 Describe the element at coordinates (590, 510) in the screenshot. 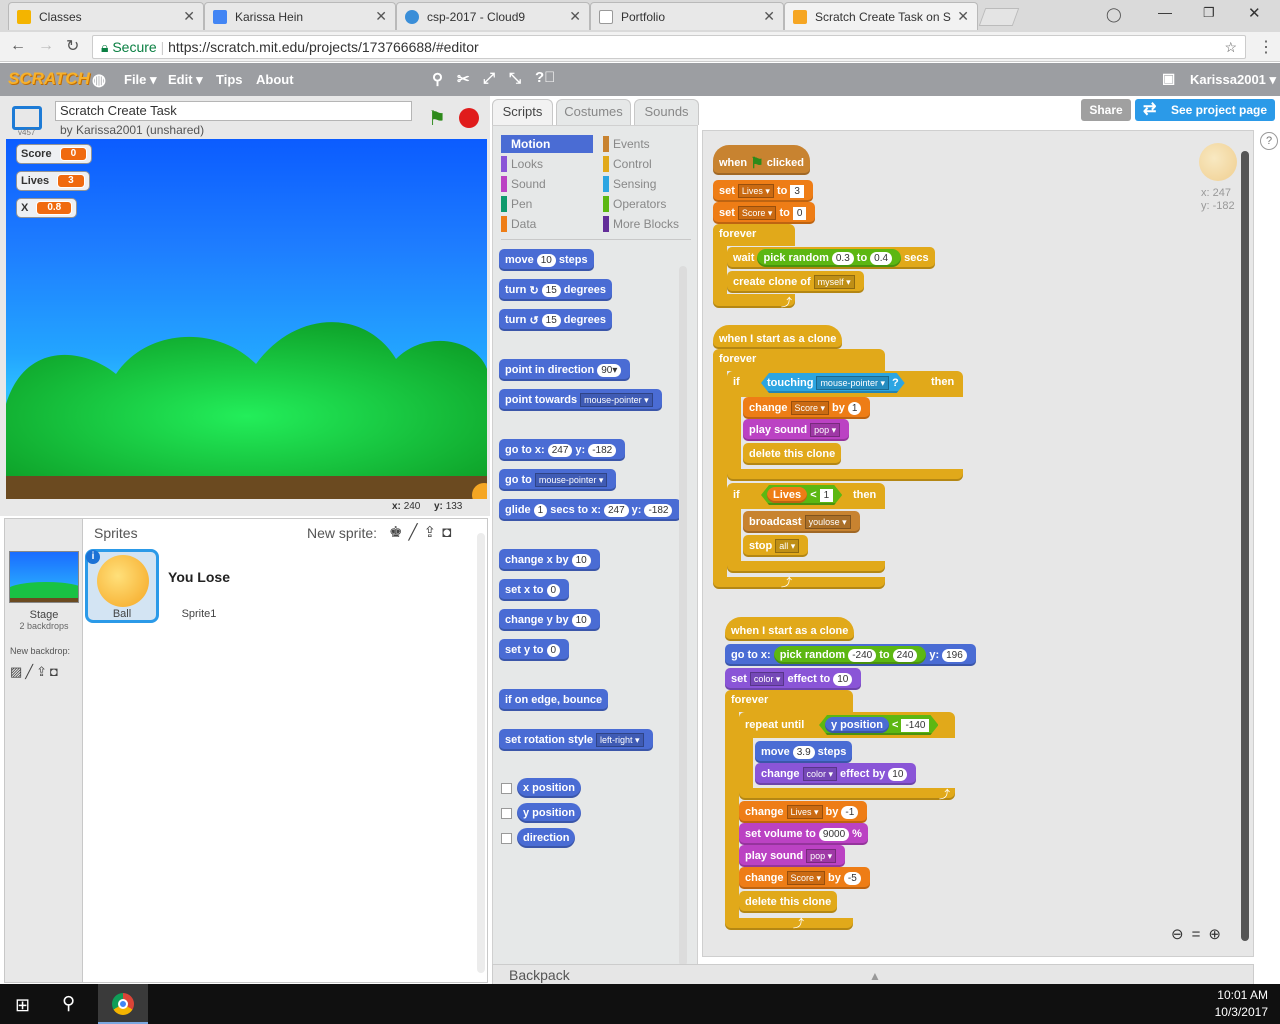

I see `block-glide: glide 1 secs to x: 247 y: -182` at that location.